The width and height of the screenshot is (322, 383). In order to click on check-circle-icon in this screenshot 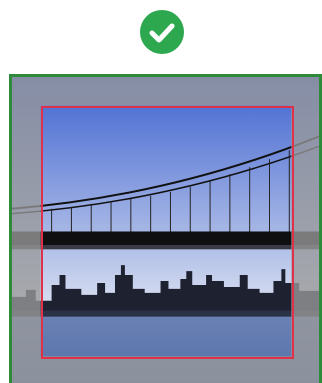, I will do `click(162, 32)`.